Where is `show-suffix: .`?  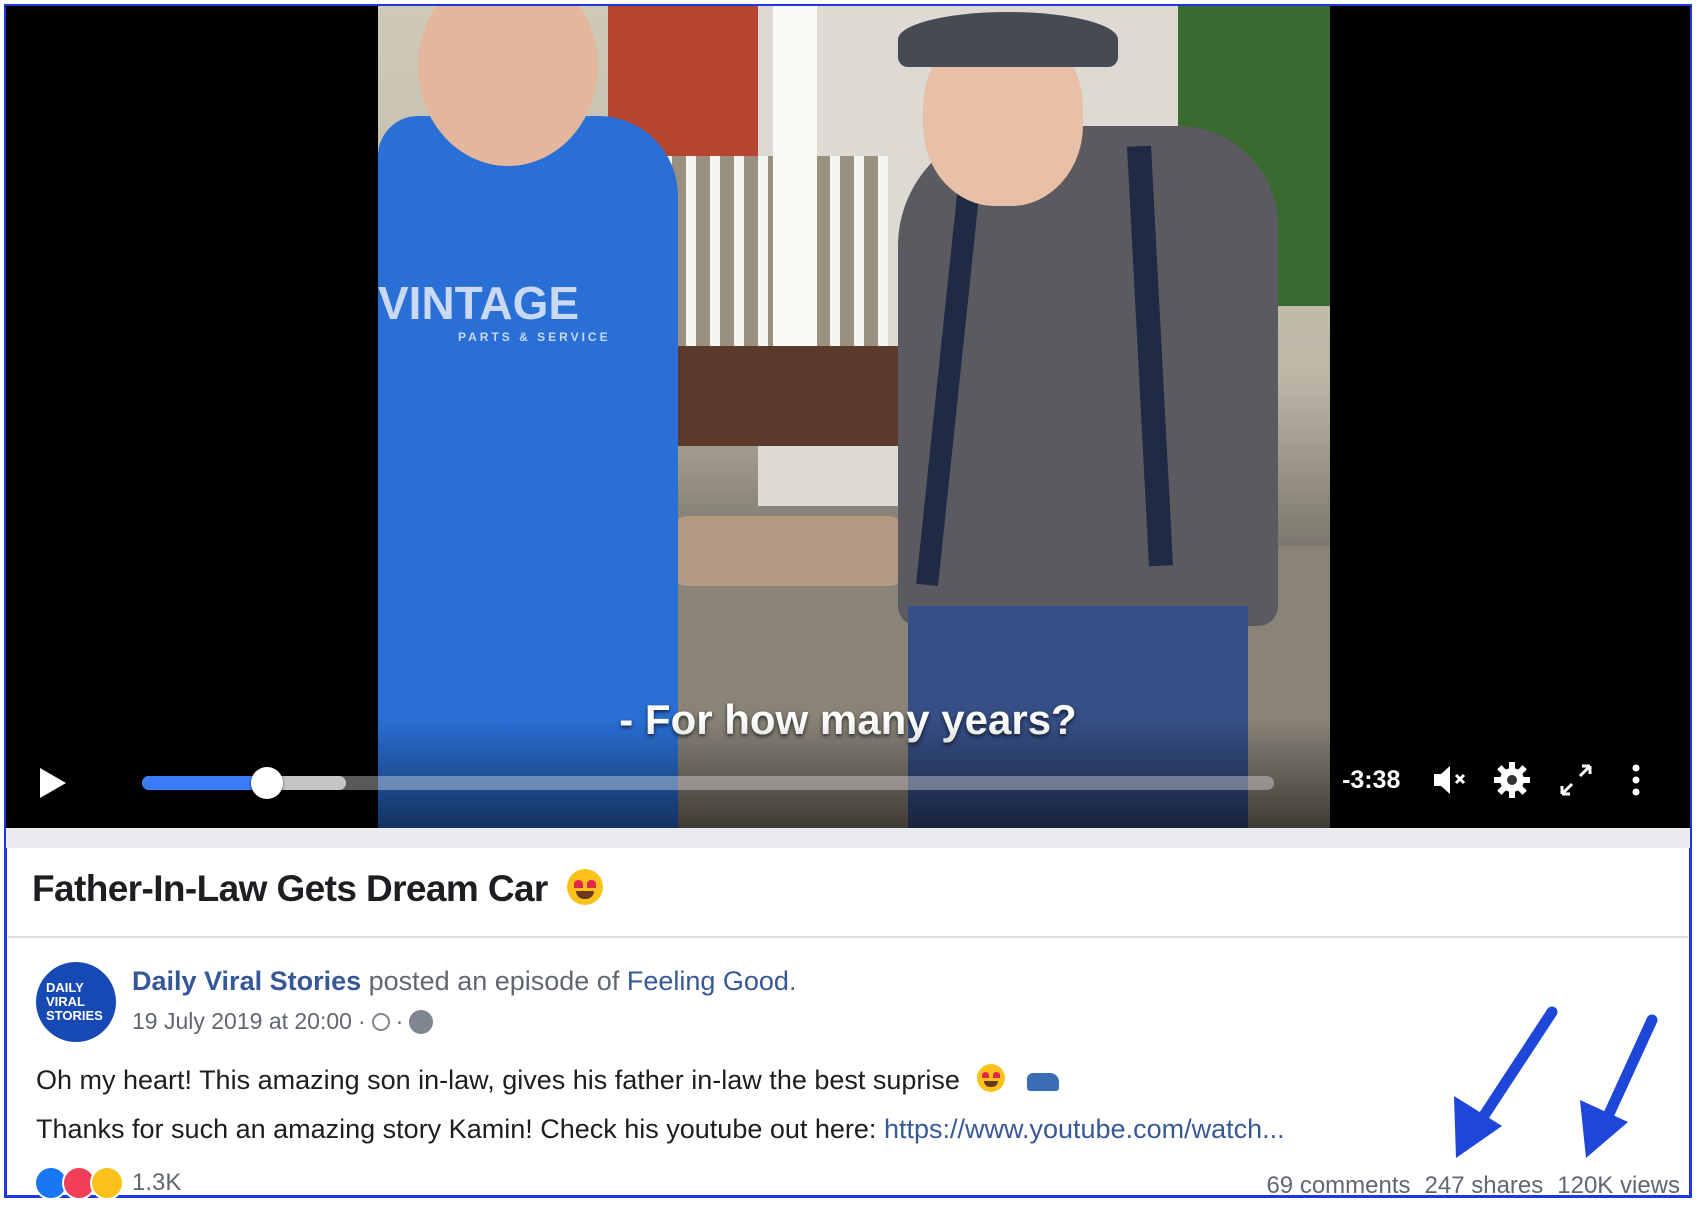
show-suffix: . is located at coordinates (792, 981).